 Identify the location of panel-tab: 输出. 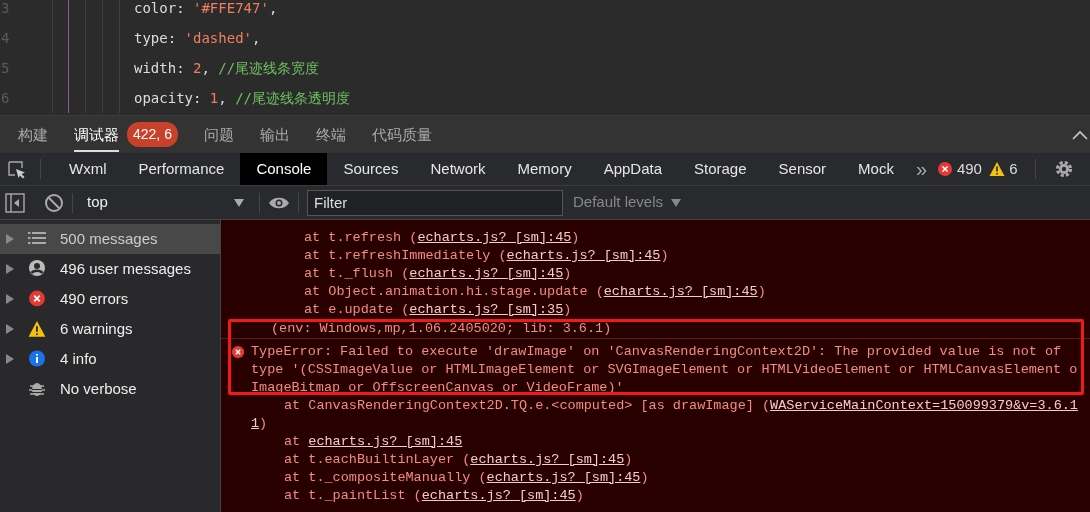
(274, 134).